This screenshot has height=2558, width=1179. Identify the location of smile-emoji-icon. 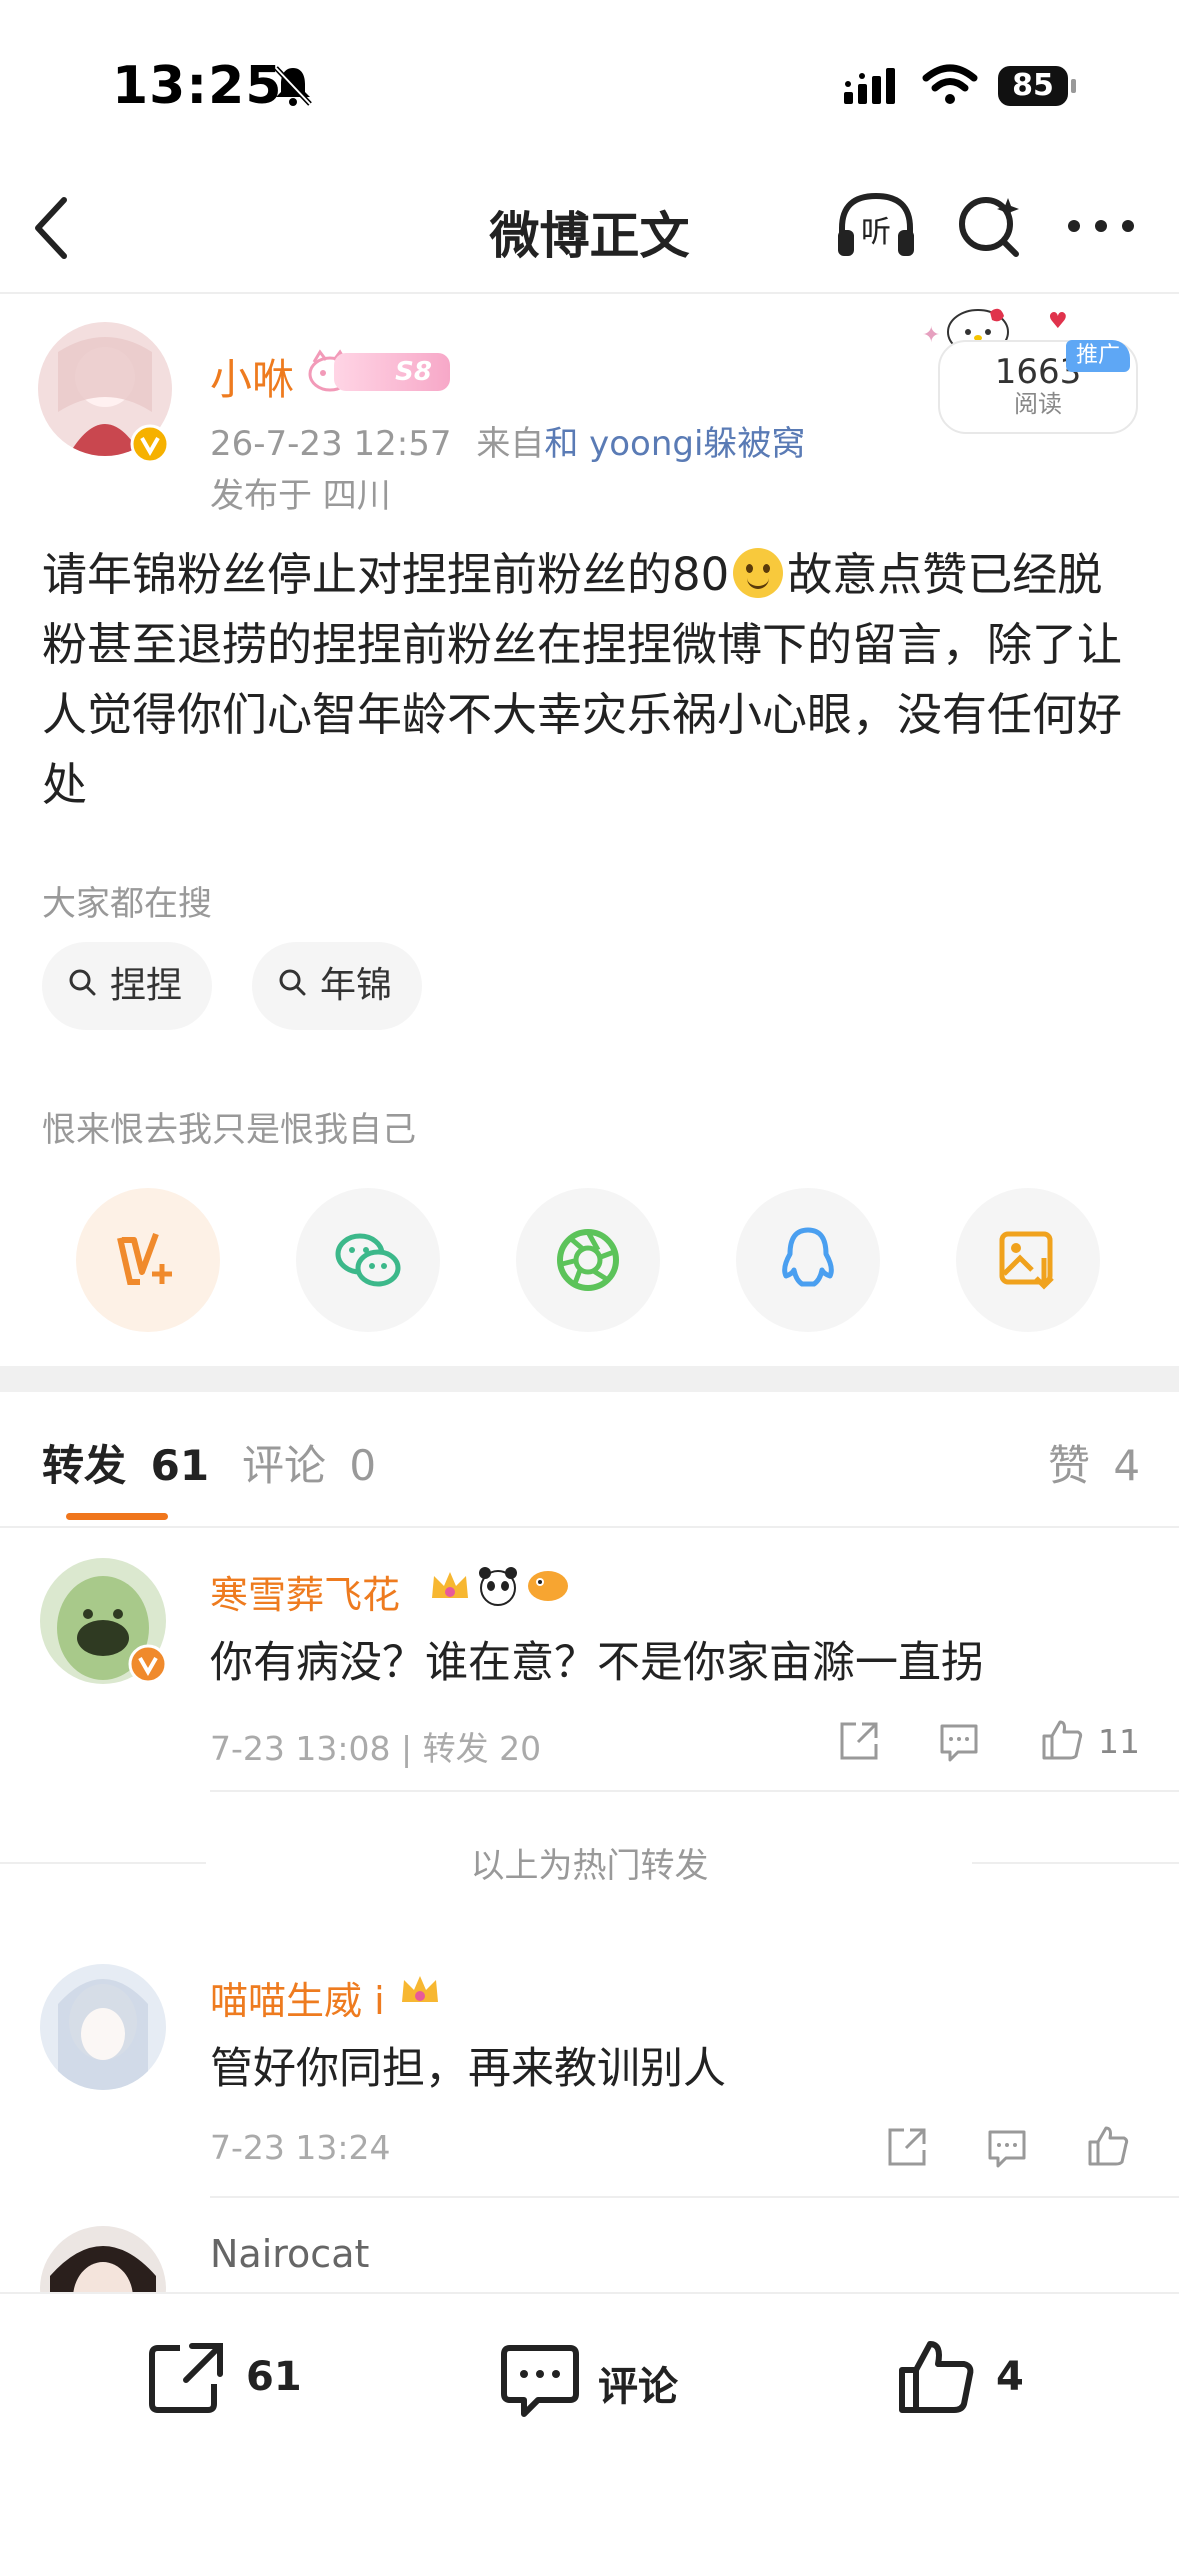
(758, 573).